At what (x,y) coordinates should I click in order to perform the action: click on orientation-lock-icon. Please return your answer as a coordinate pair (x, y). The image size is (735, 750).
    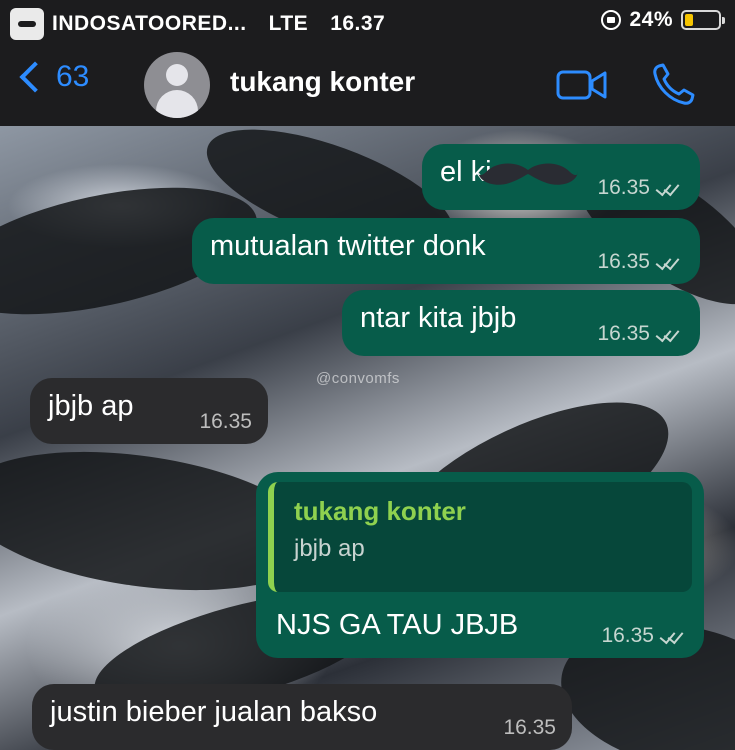
    Looking at the image, I should click on (611, 20).